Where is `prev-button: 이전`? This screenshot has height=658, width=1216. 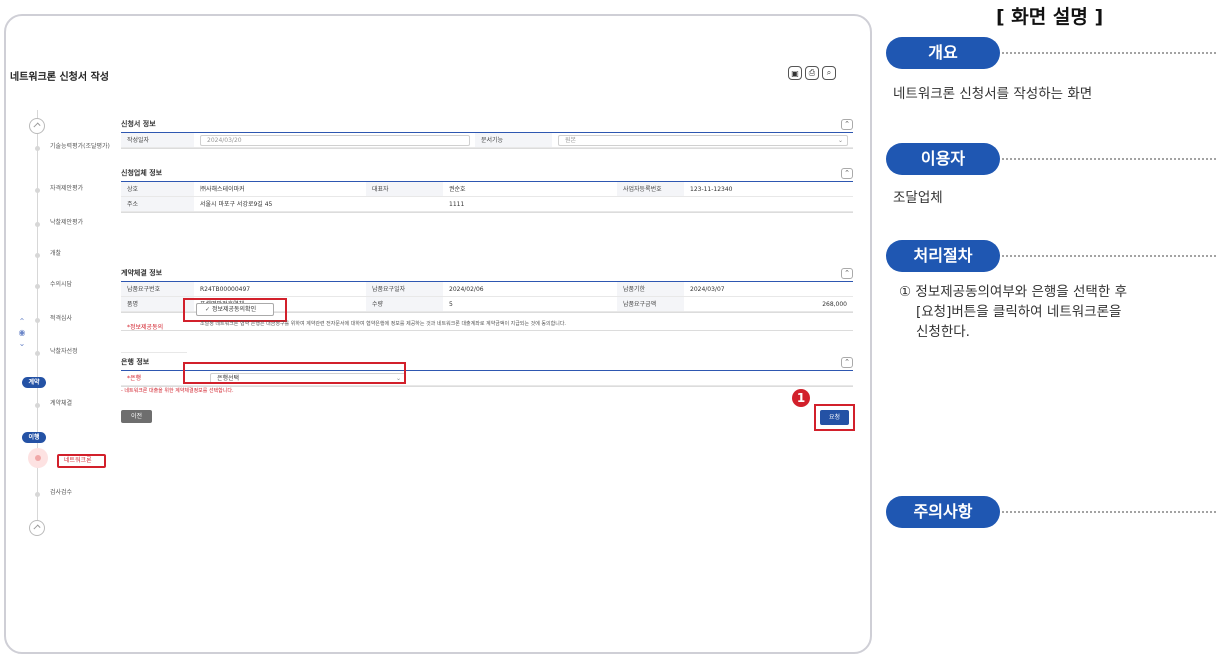
prev-button: 이전 is located at coordinates (136, 416).